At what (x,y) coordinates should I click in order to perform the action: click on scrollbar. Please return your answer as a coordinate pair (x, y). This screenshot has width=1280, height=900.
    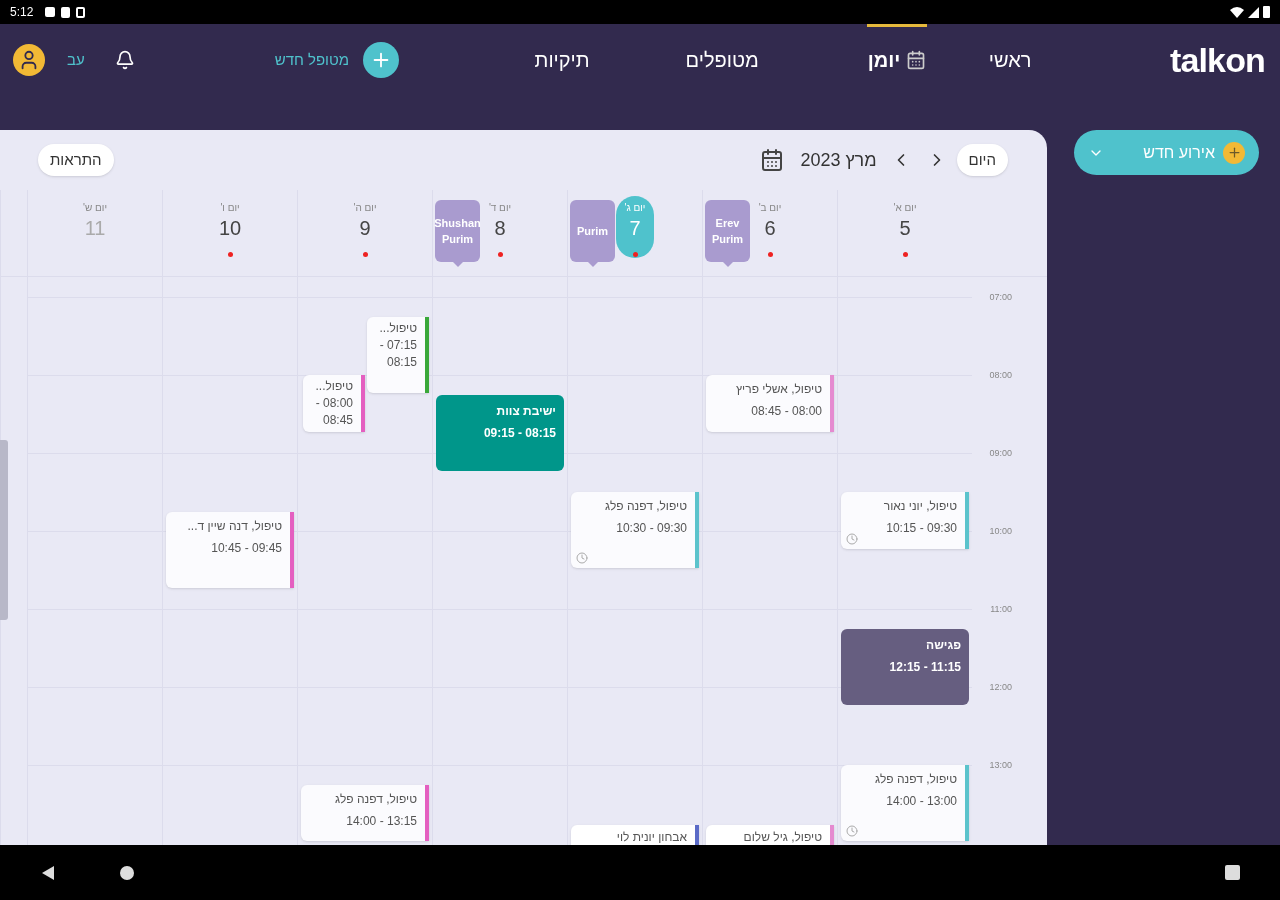
    Looking at the image, I should click on (4, 530).